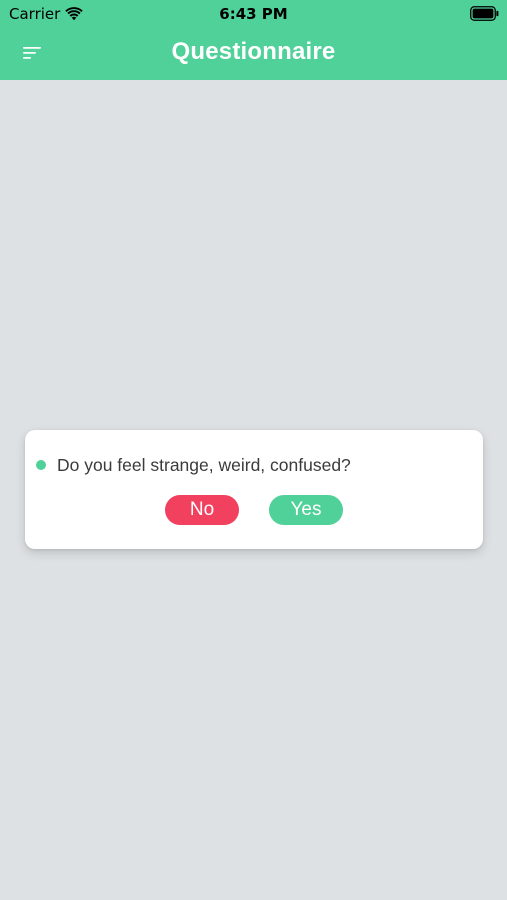 The image size is (507, 900). I want to click on page-title: Questionnaire, so click(253, 51).